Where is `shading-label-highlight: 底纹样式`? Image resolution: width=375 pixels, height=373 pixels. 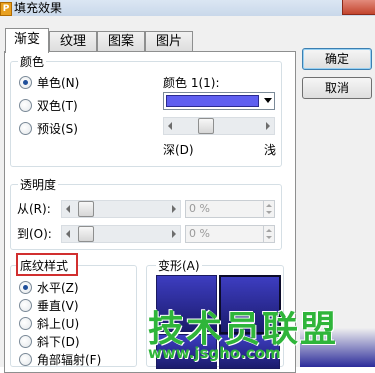
shading-label-highlight: 底纹样式 is located at coordinates (47, 264).